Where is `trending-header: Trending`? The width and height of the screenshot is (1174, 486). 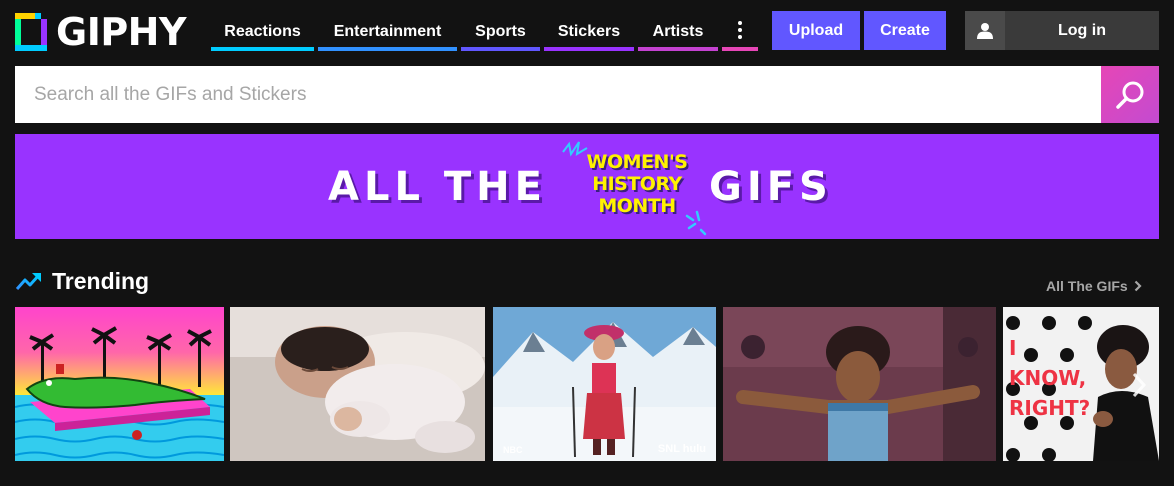
trending-header: Trending is located at coordinates (82, 281).